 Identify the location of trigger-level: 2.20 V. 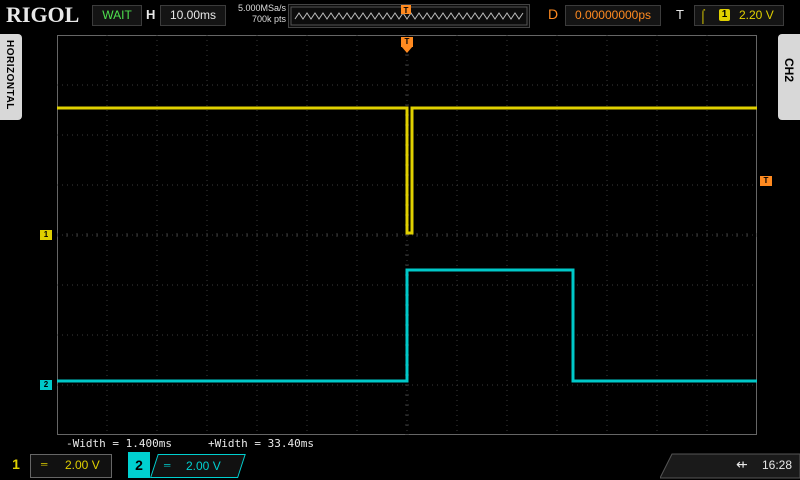
(756, 15).